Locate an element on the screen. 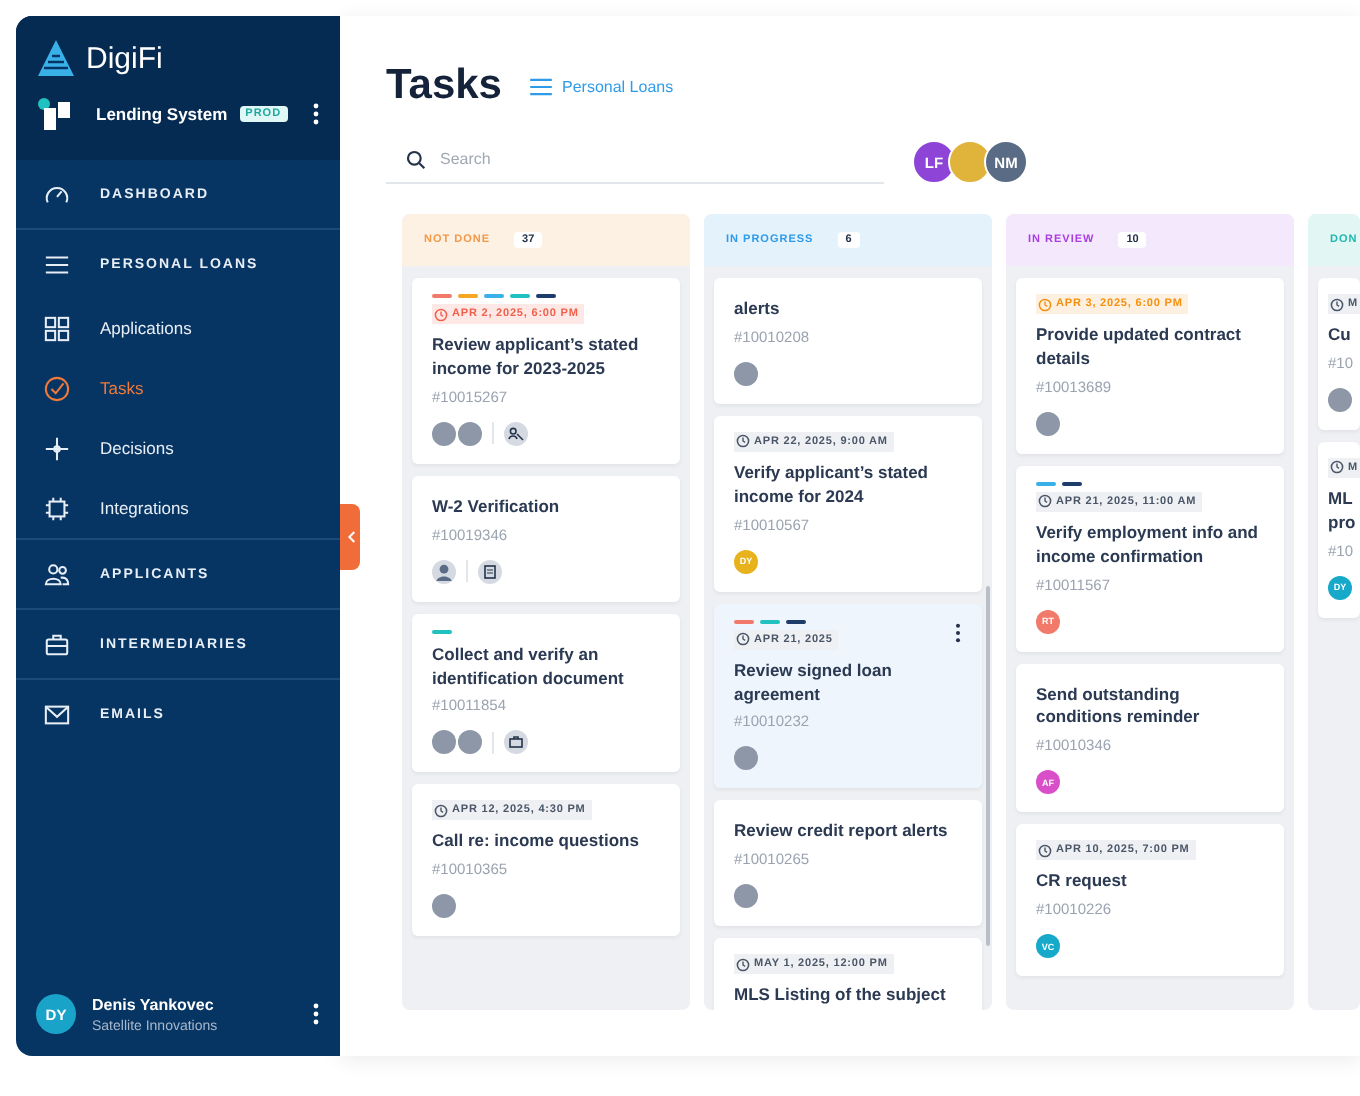 The image size is (1360, 1096). nav-item: Decisions is located at coordinates (178, 448).